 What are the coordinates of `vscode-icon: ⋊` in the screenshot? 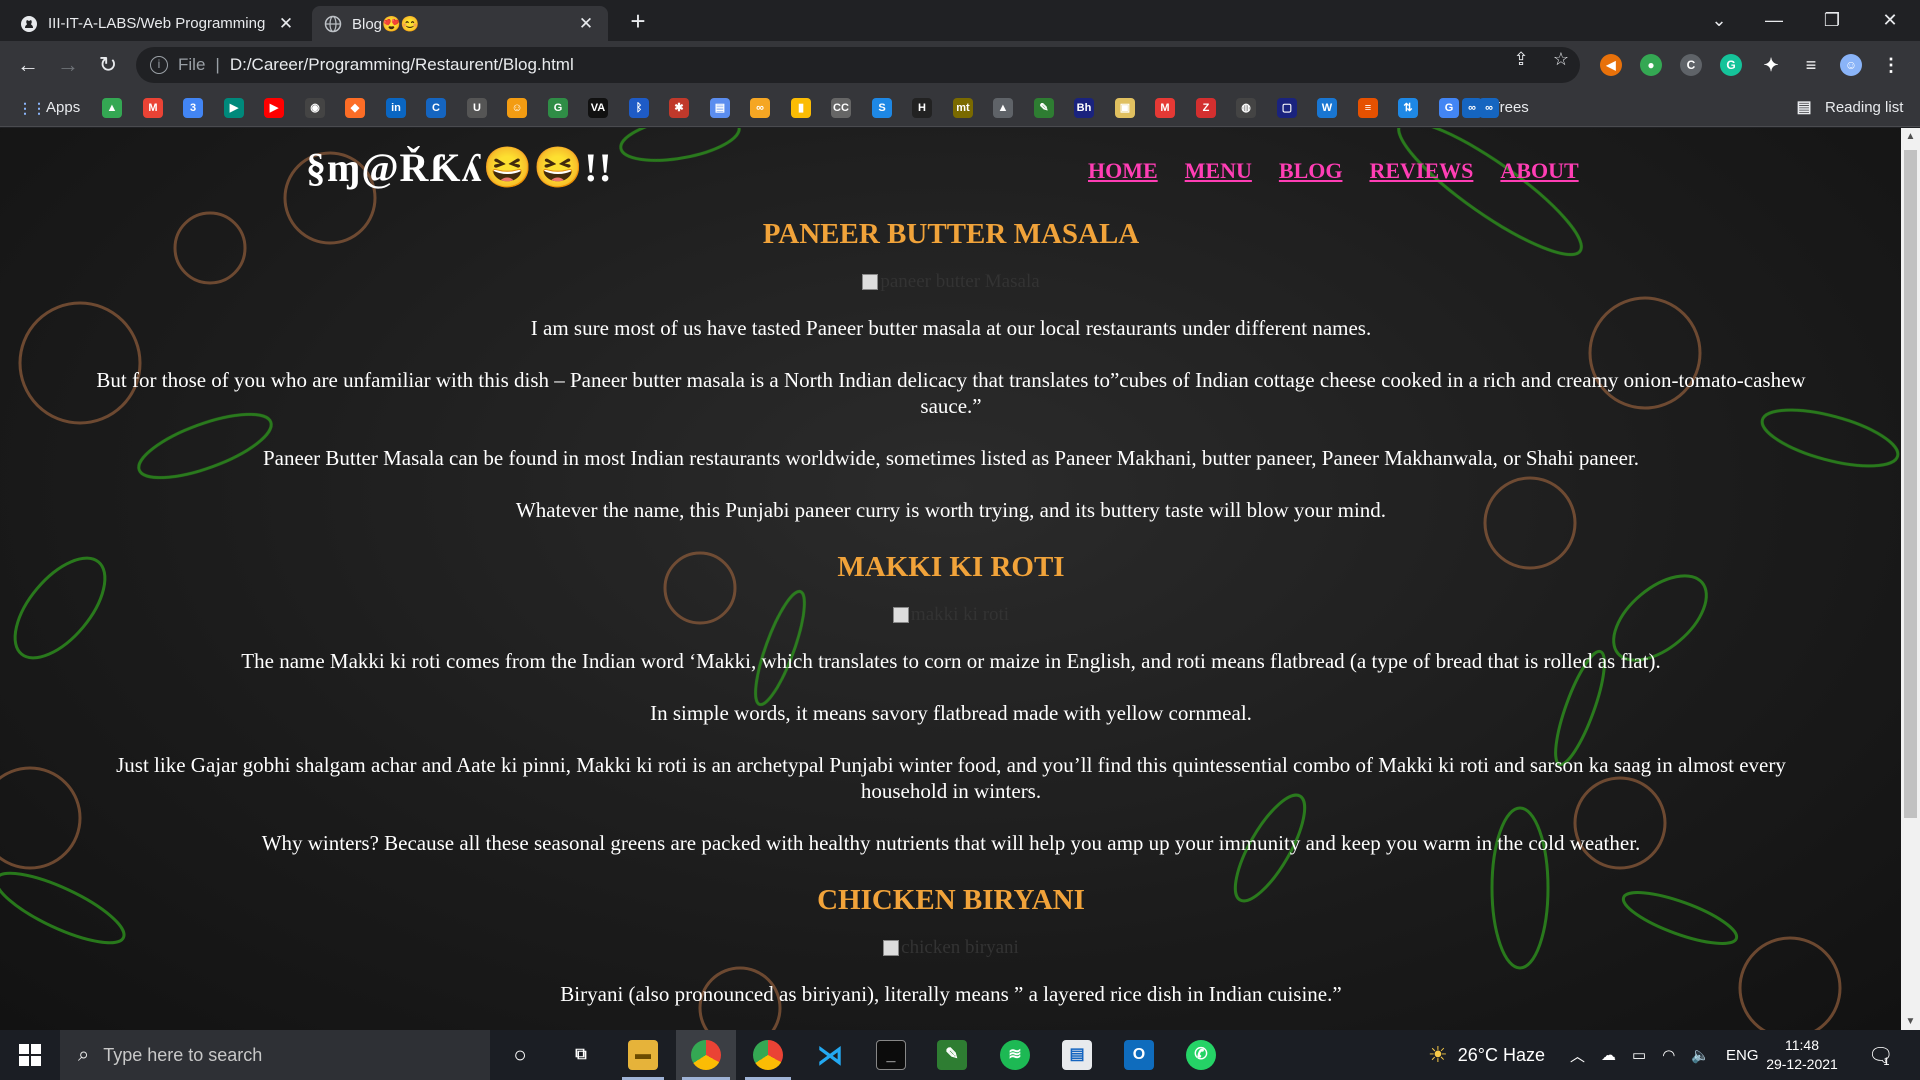 It's located at (830, 1055).